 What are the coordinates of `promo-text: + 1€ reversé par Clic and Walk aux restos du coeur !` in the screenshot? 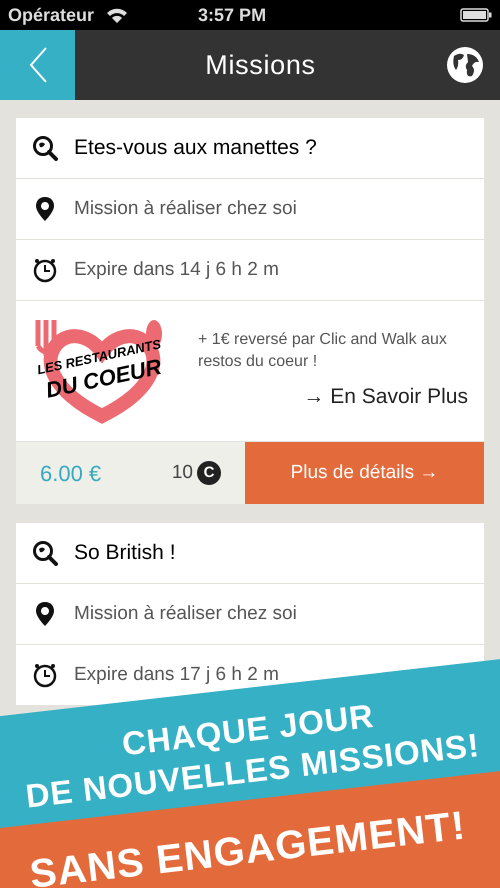 It's located at (323, 351).